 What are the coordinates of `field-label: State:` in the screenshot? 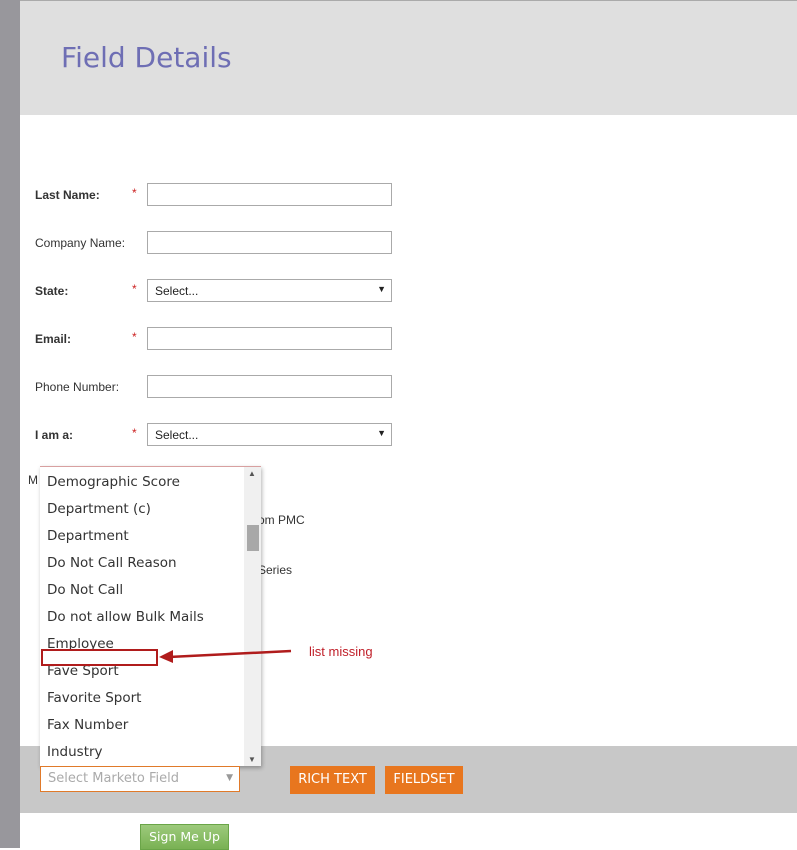 It's located at (52, 291).